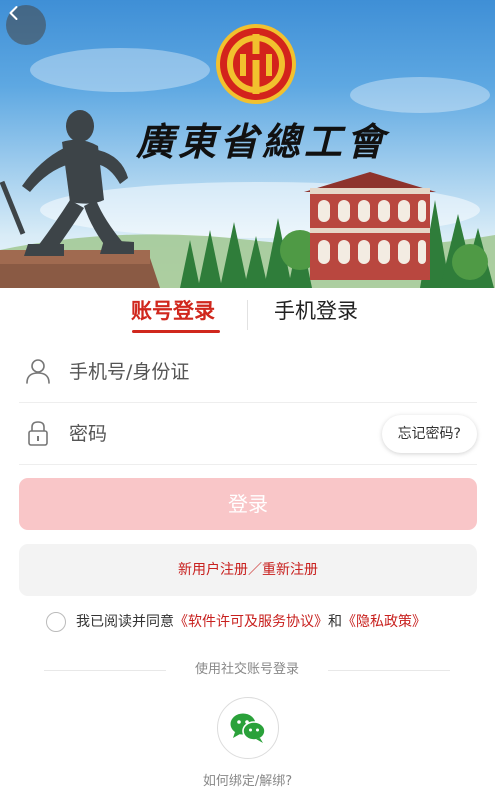 The image size is (495, 796). What do you see at coordinates (429, 434) in the screenshot?
I see `forgot-password-button: 忘记密码?` at bounding box center [429, 434].